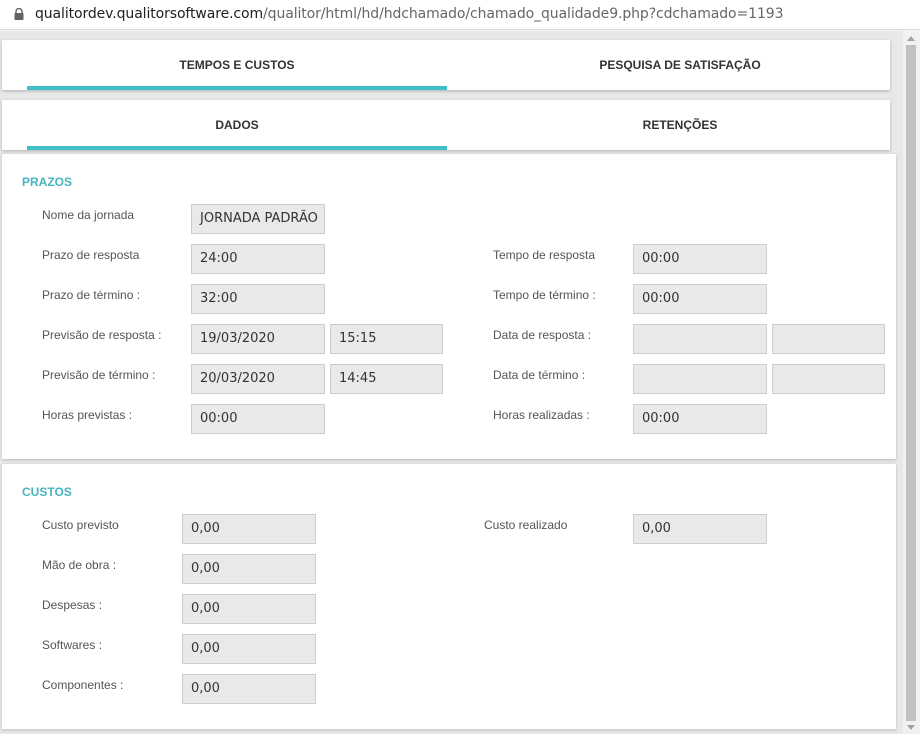 The height and width of the screenshot is (734, 920). What do you see at coordinates (828, 379) in the screenshot?
I see `data-termino-time-field` at bounding box center [828, 379].